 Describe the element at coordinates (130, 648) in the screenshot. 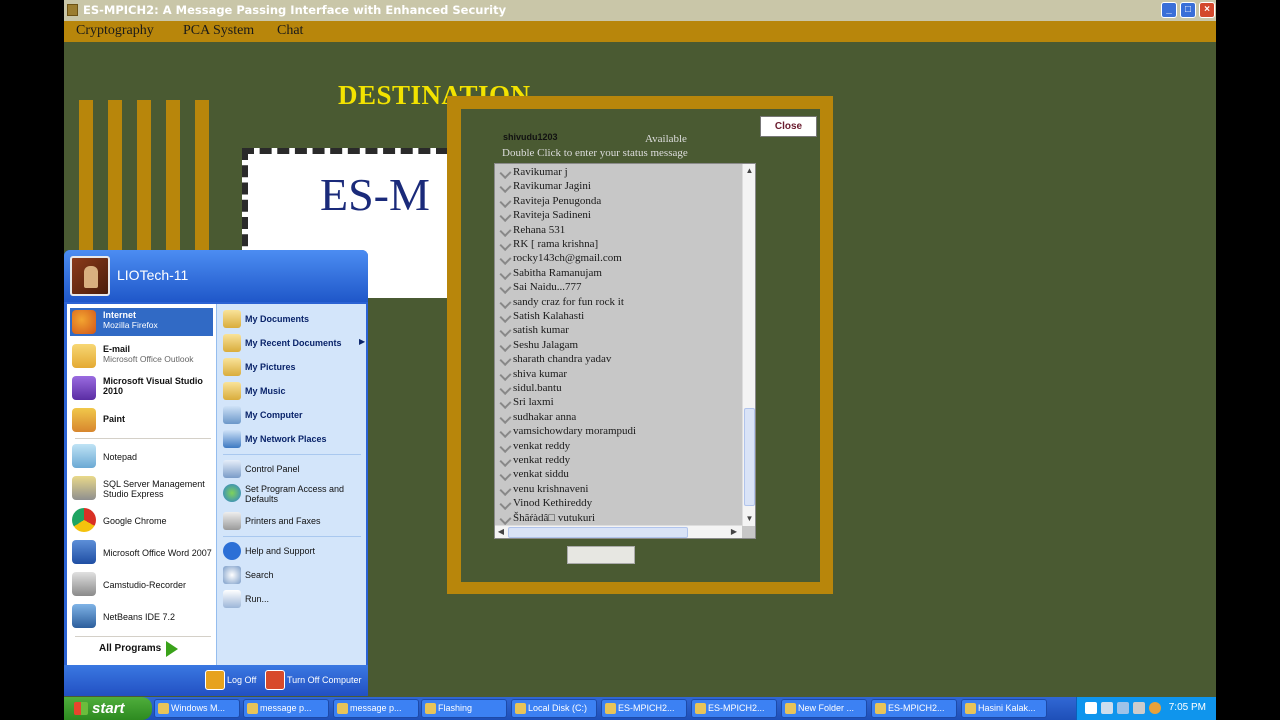

I see `all-programs-button: All Programs` at that location.